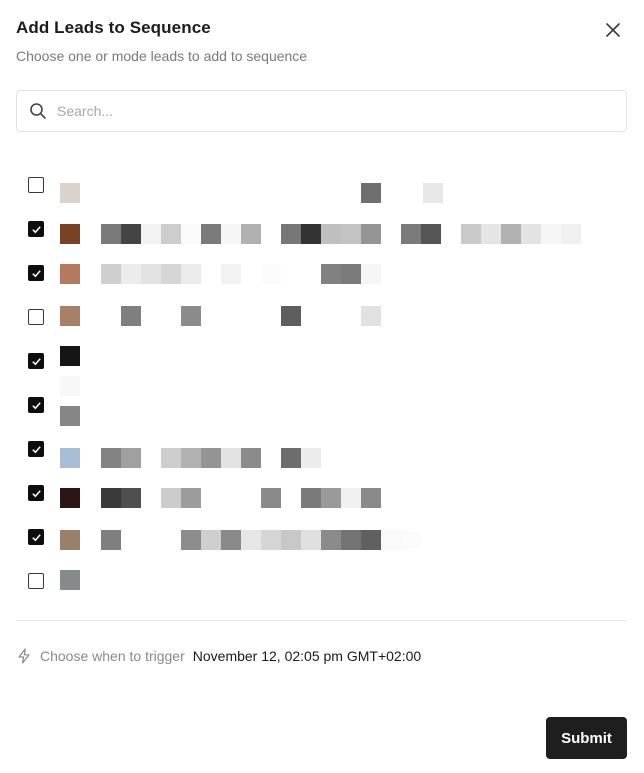 This screenshot has width=644, height=773. I want to click on trigger-label: Choose when to trigger, so click(112, 656).